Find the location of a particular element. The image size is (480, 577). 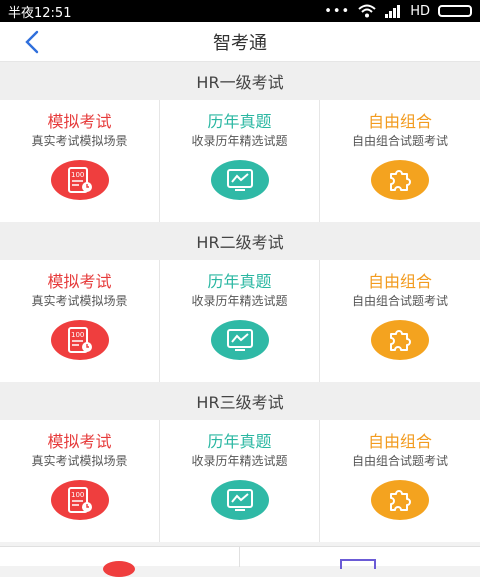

bottom-row-partial is located at coordinates (240, 561).